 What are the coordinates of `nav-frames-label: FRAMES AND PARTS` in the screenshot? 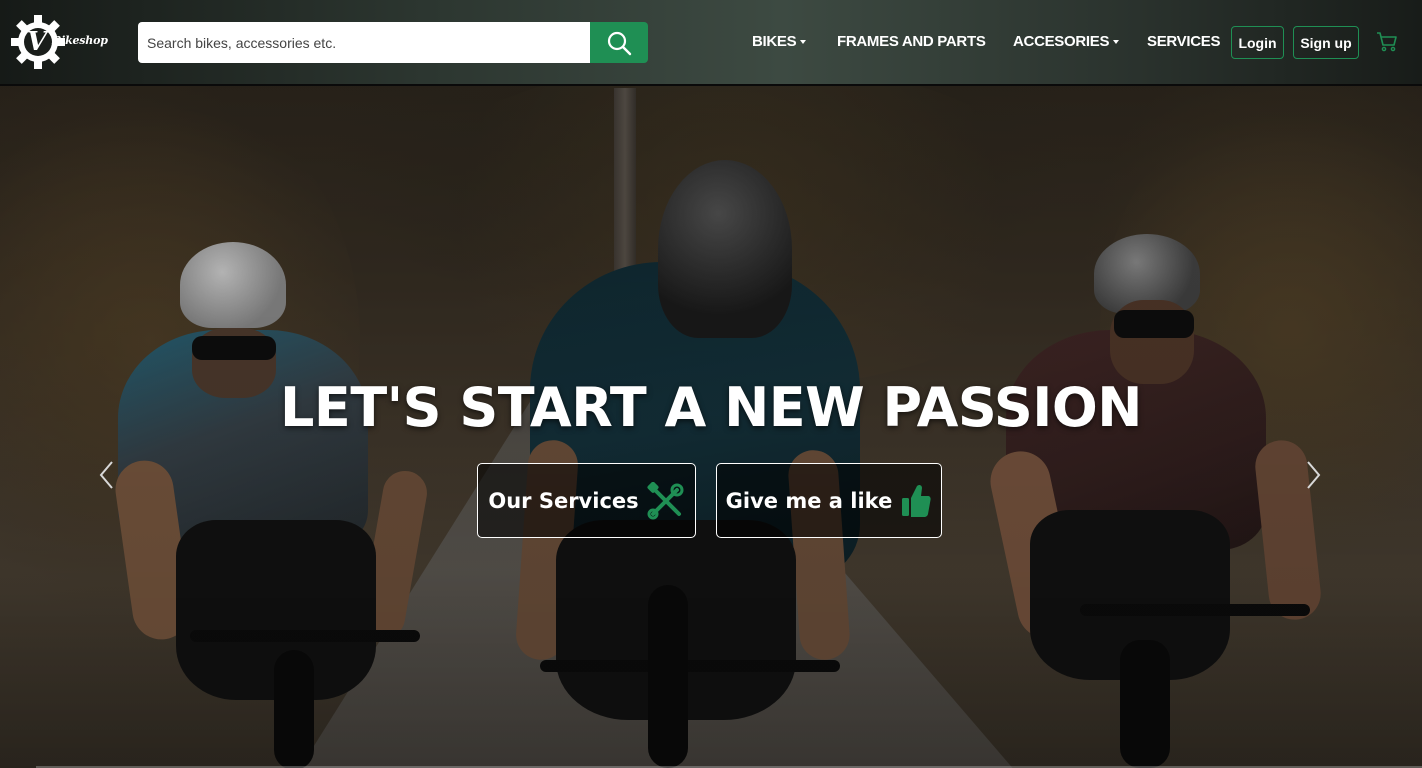 It's located at (911, 41).